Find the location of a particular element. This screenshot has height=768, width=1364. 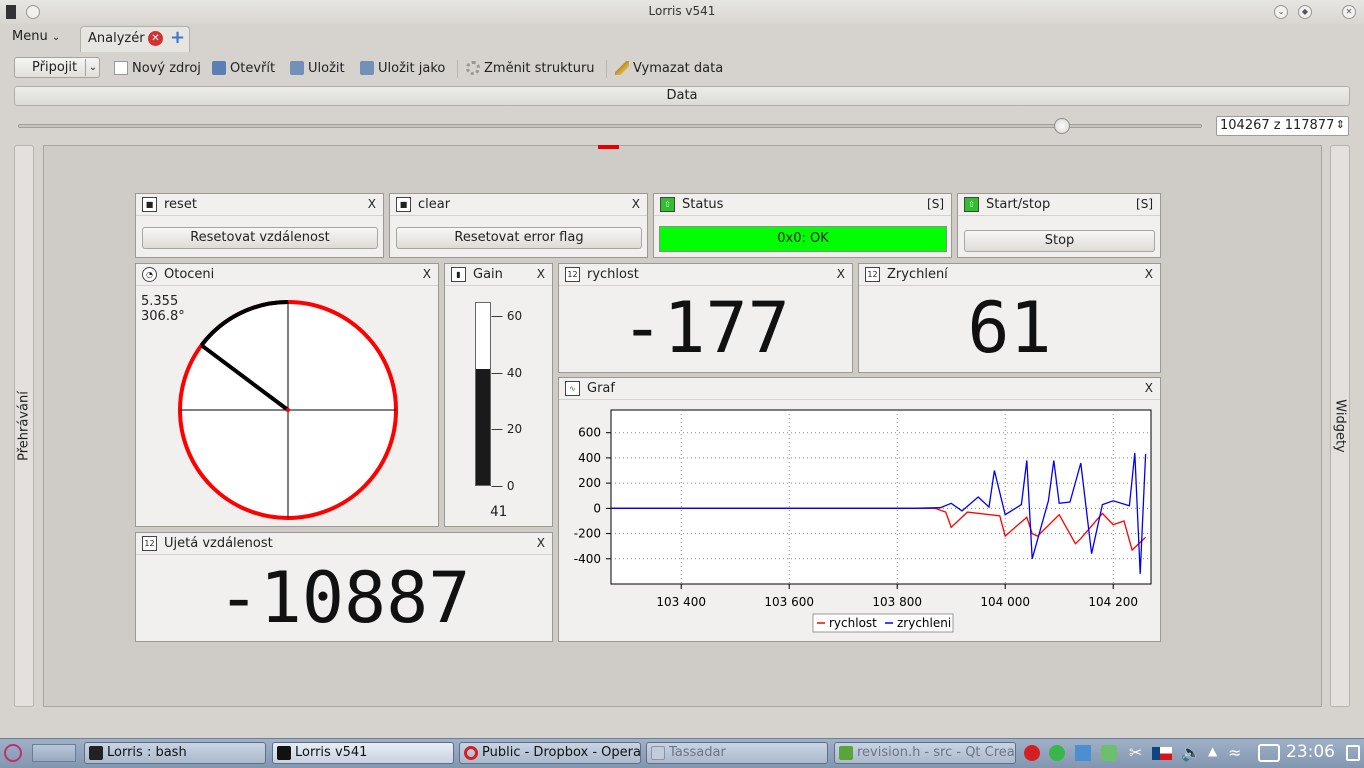

tray-app-icon is located at coordinates (1032, 753).